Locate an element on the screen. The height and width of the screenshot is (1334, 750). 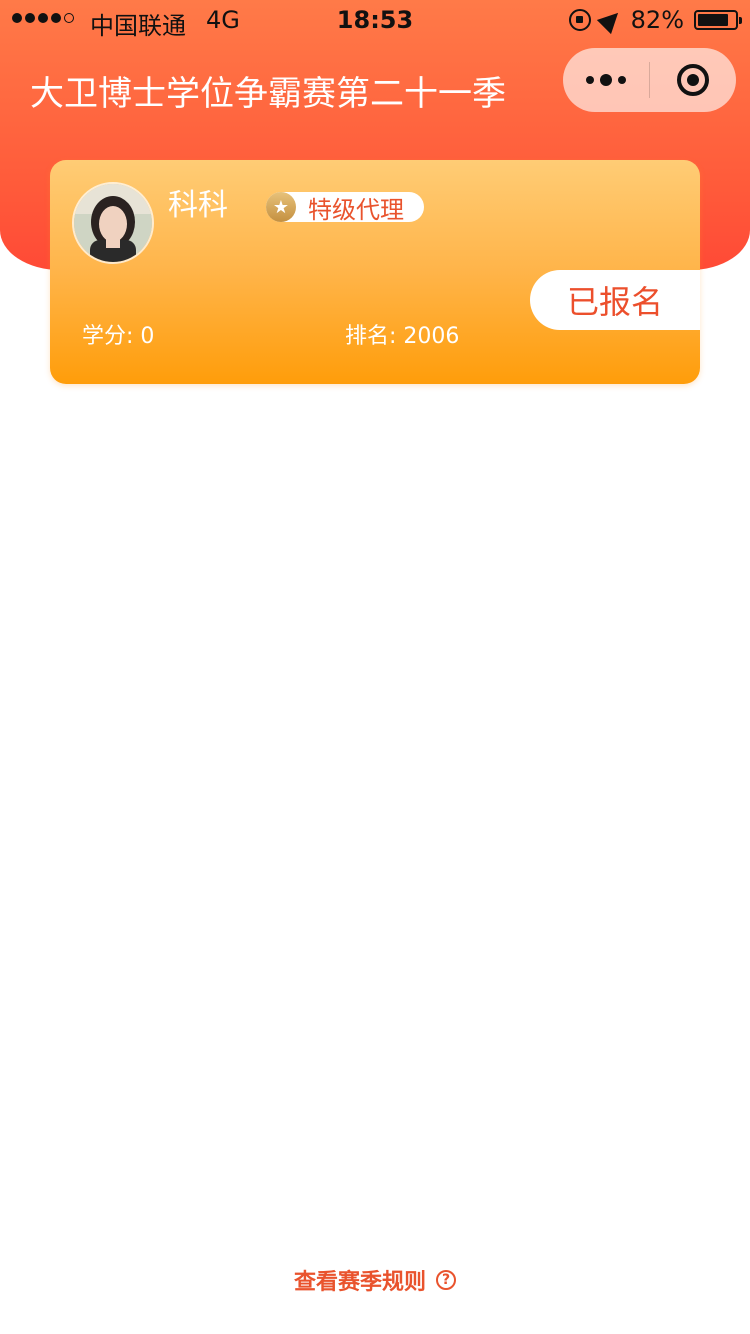
rank-label: 排名: is located at coordinates (371, 336).